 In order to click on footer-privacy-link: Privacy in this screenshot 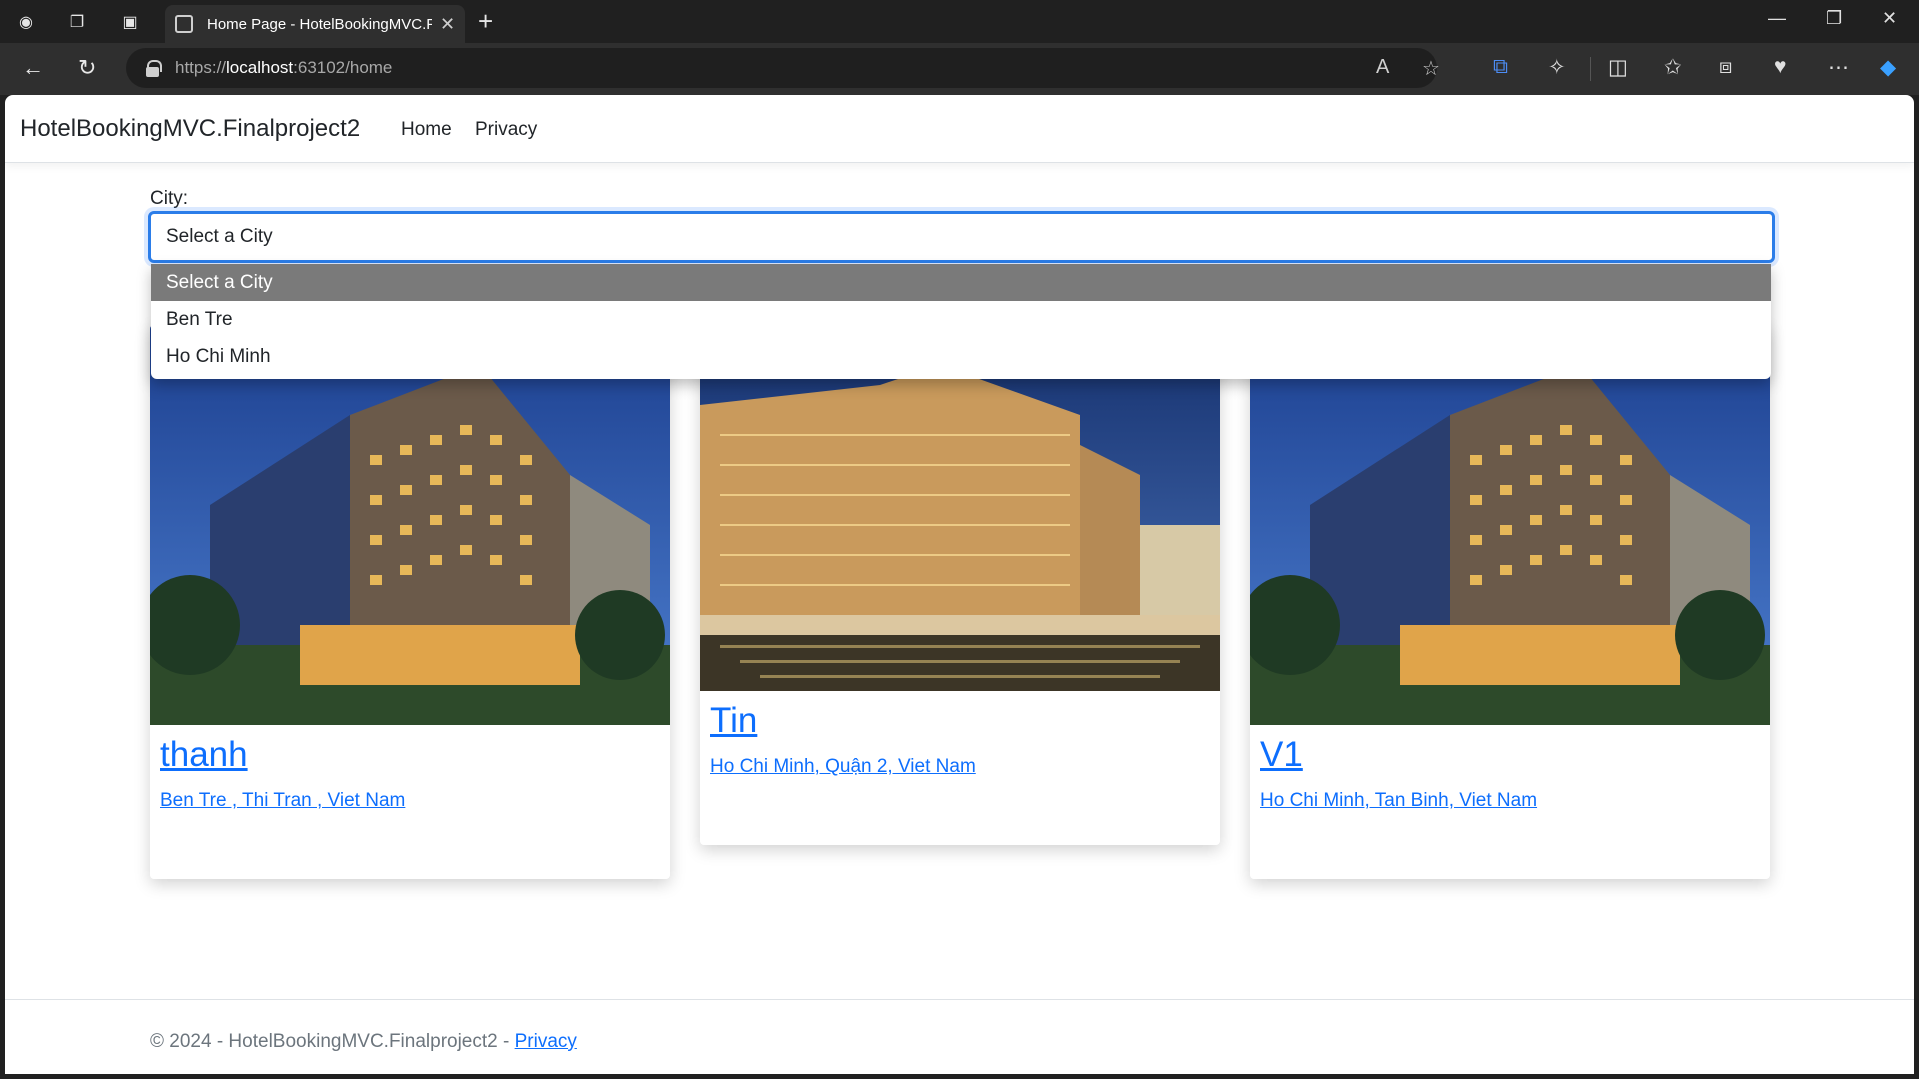, I will do `click(546, 1041)`.